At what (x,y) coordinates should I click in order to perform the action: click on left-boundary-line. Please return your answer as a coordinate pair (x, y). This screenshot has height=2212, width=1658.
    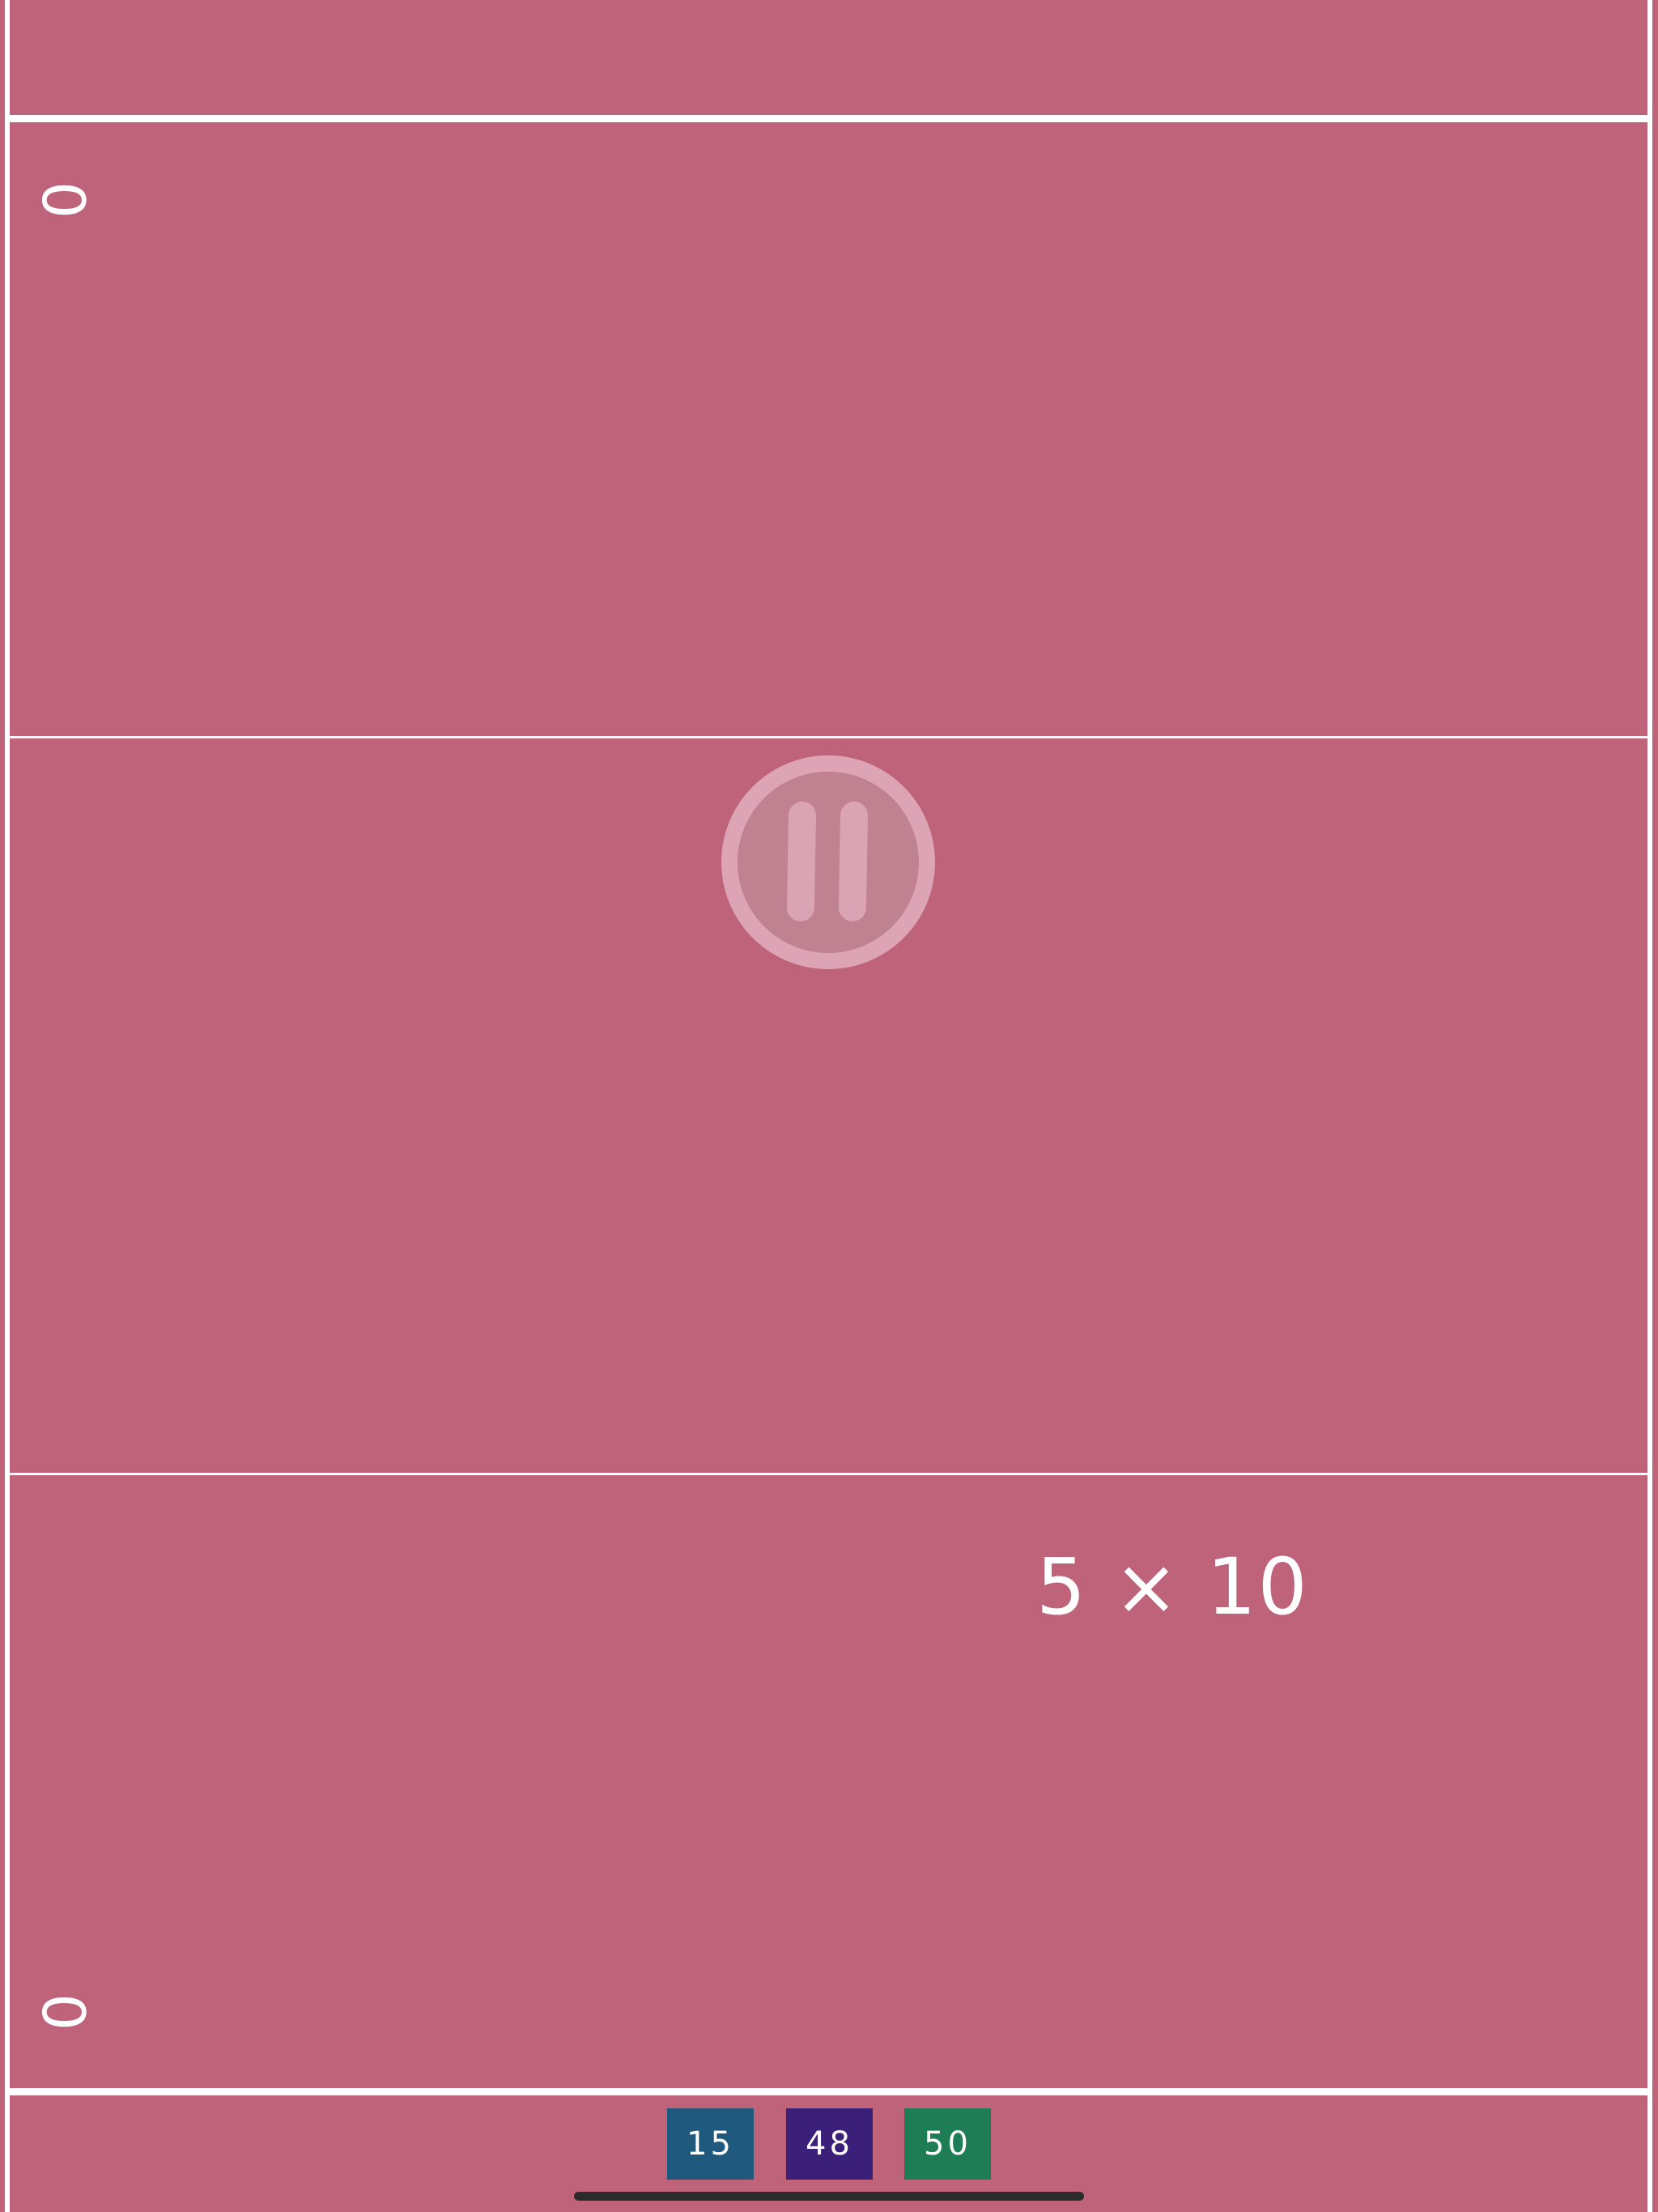
    Looking at the image, I should click on (7, 1106).